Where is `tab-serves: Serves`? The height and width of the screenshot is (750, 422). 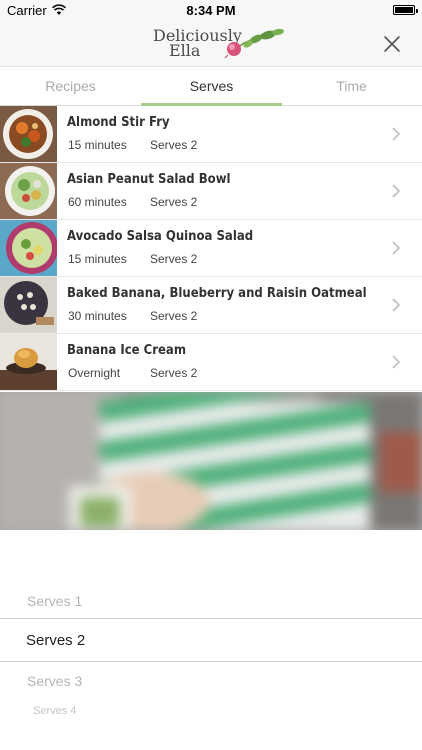 tab-serves: Serves is located at coordinates (211, 86).